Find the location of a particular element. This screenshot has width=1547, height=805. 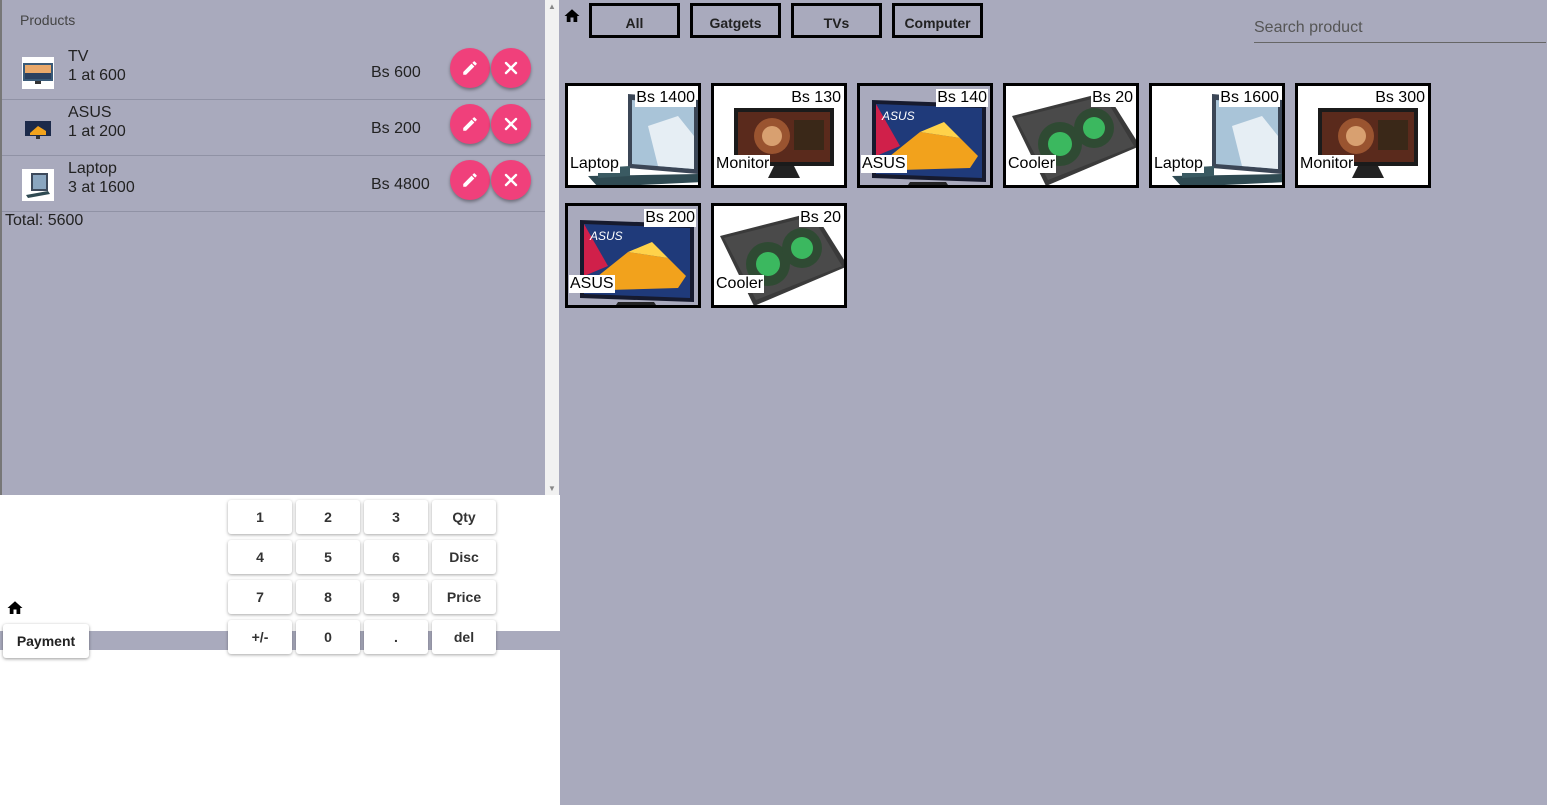

product-tile: Bs 1400 Laptop is located at coordinates (633, 135).